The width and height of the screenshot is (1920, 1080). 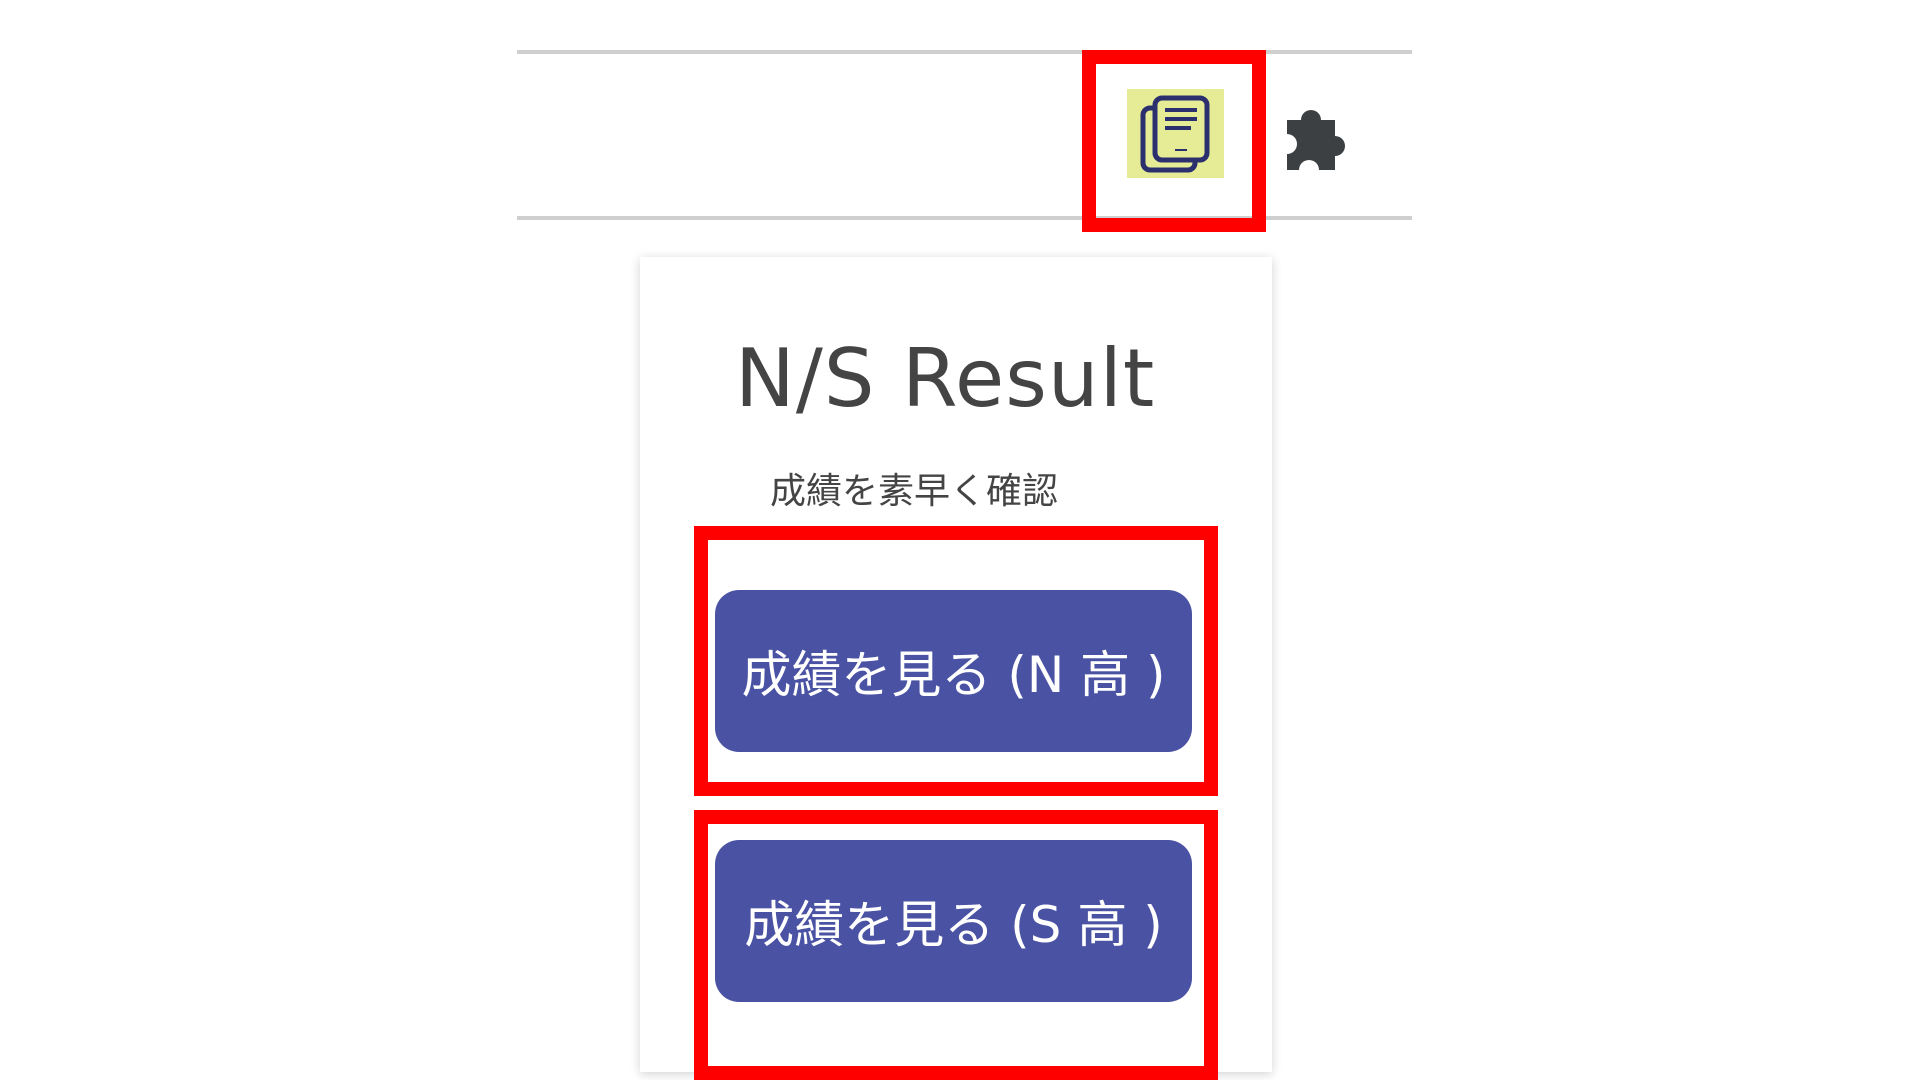 What do you see at coordinates (1313, 138) in the screenshot?
I see `extensions-puzzle-icon` at bounding box center [1313, 138].